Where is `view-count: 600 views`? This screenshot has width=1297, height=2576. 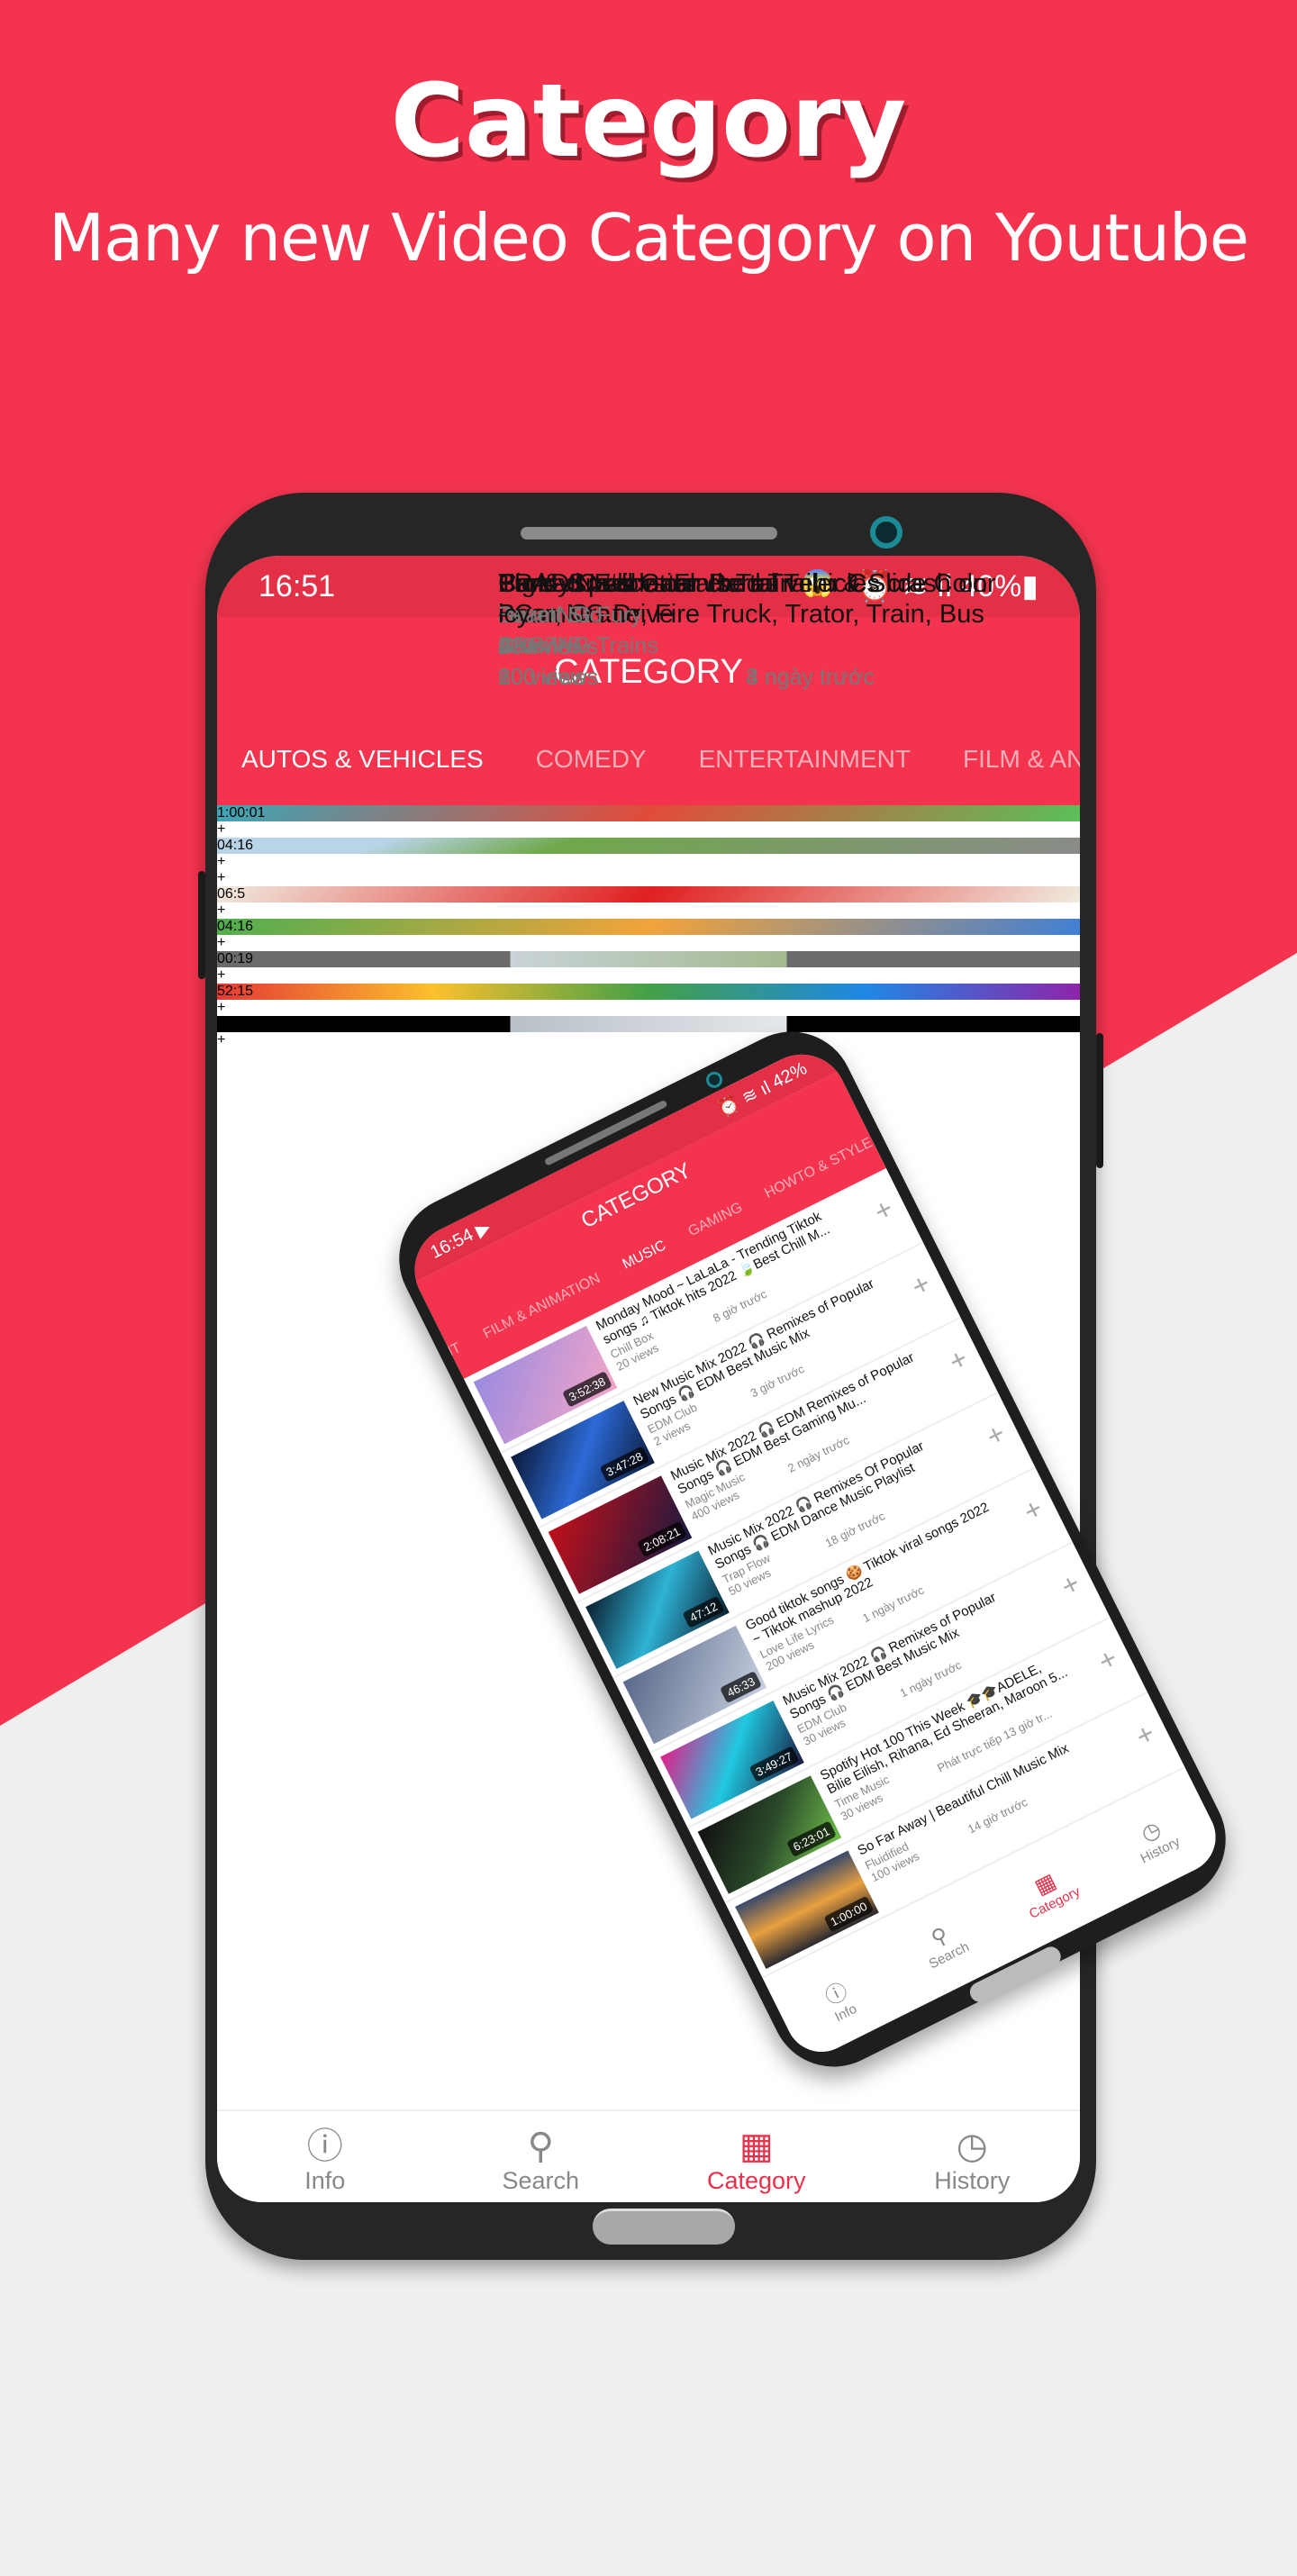 view-count: 600 views is located at coordinates (548, 677).